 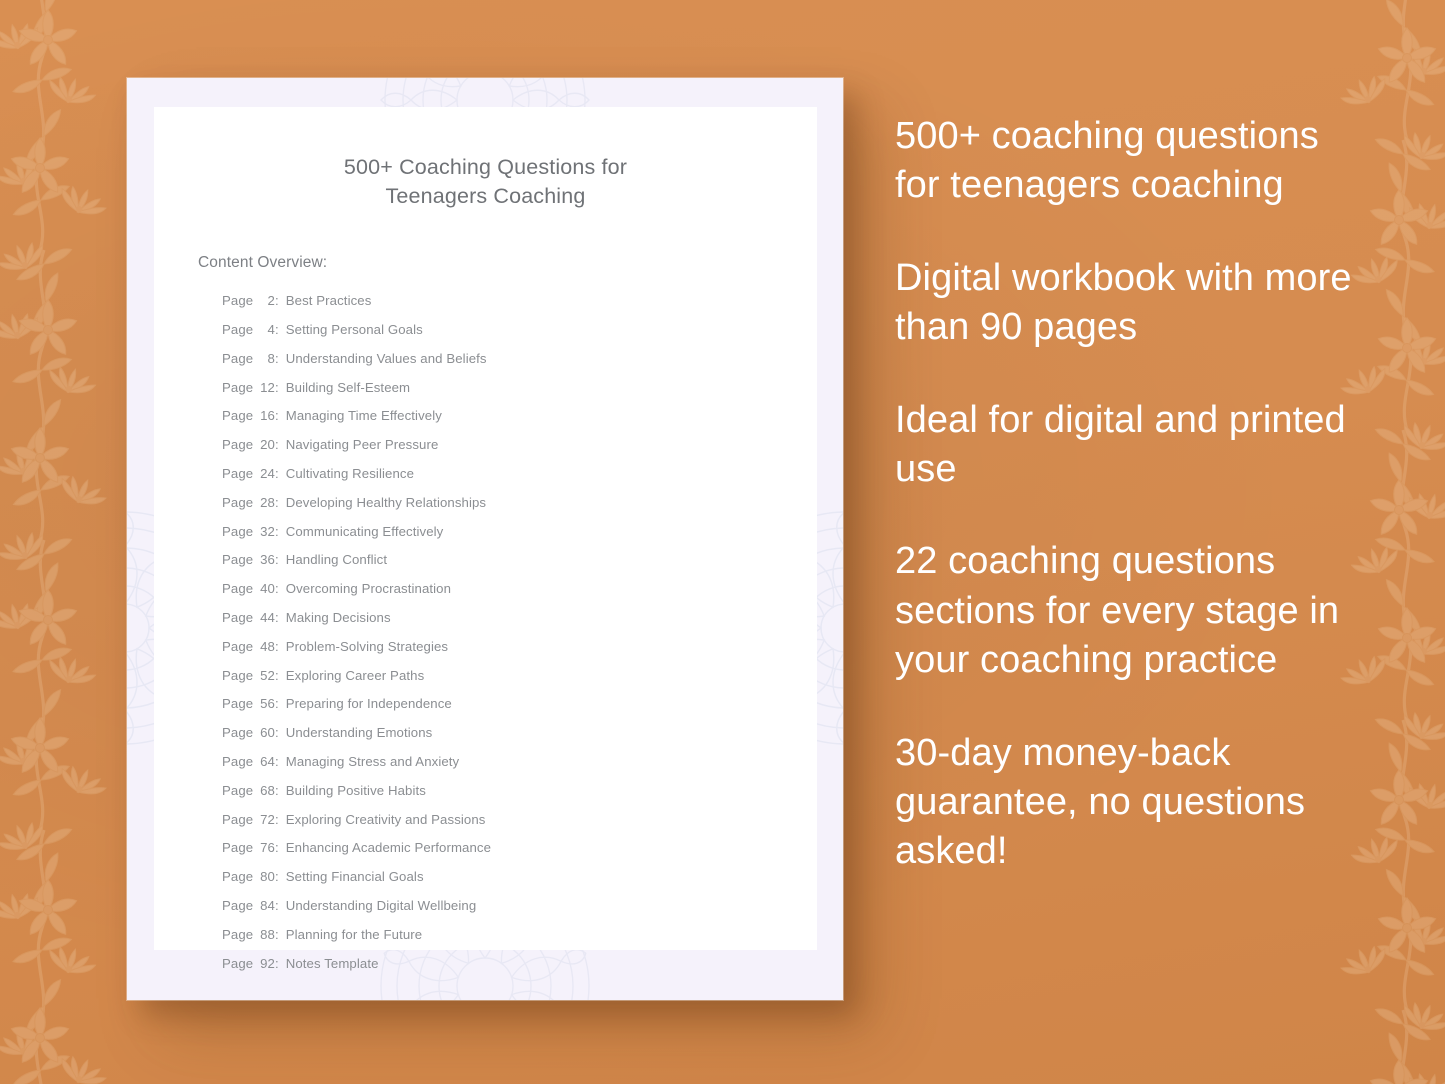 What do you see at coordinates (519, 790) in the screenshot?
I see `toc-entry: Page 68: Building Positive Habits` at bounding box center [519, 790].